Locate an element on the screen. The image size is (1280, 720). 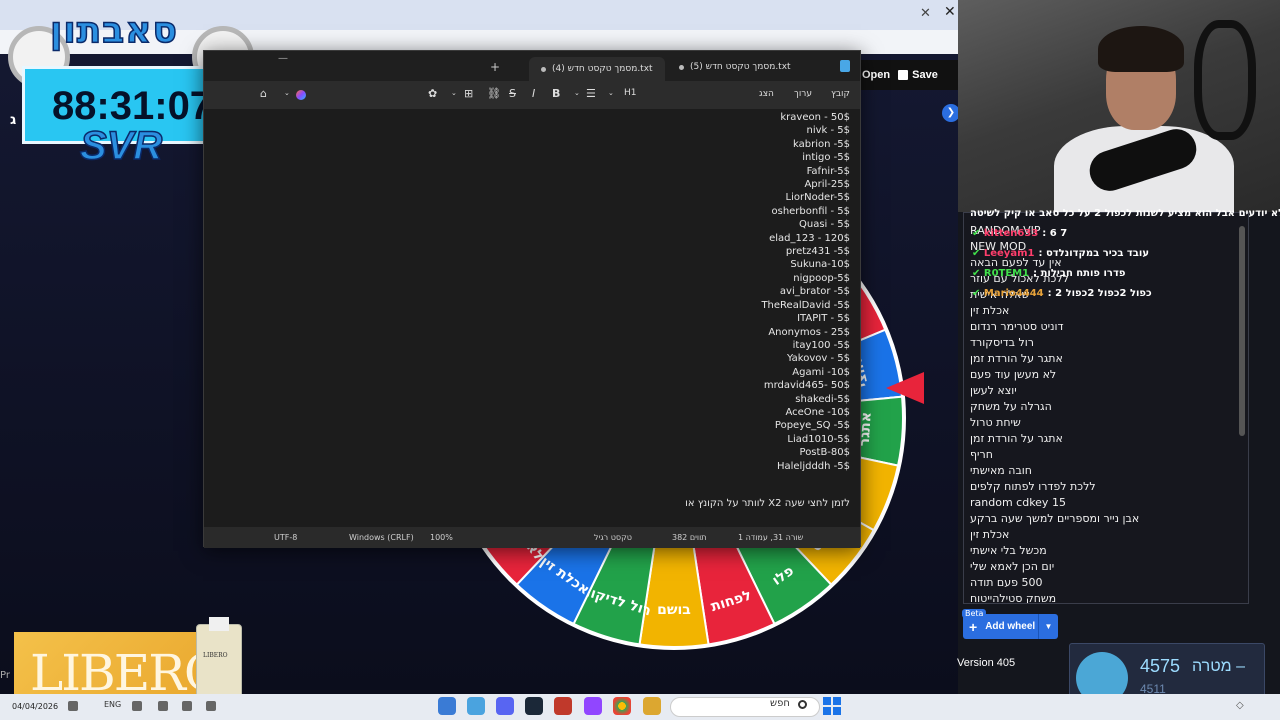
save-button-label: Save is located at coordinates (925, 75).